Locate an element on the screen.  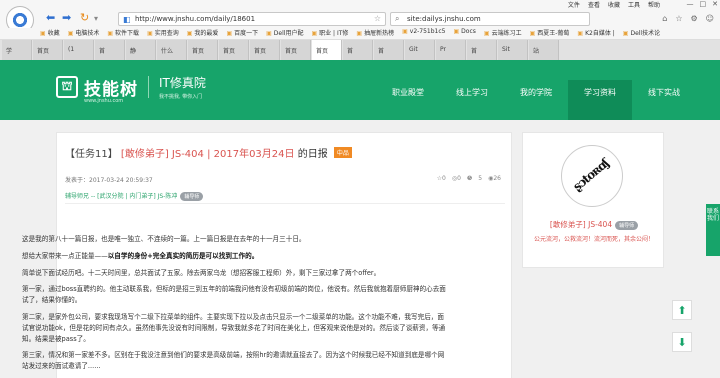
author-pill: 辅导师 is located at coordinates (627, 225).